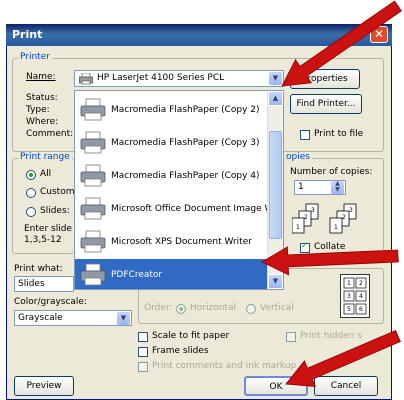  What do you see at coordinates (275, 281) in the screenshot?
I see `scroll-down-icon: ▼` at bounding box center [275, 281].